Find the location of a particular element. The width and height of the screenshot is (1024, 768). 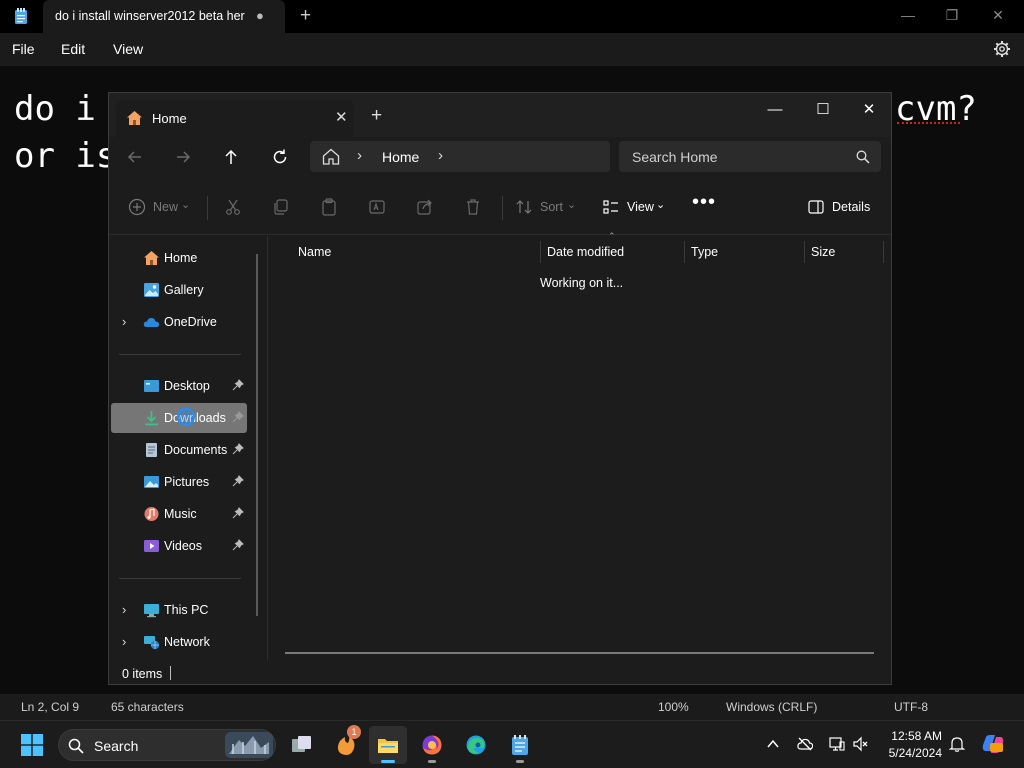

new-button: New is located at coordinates (165, 207).